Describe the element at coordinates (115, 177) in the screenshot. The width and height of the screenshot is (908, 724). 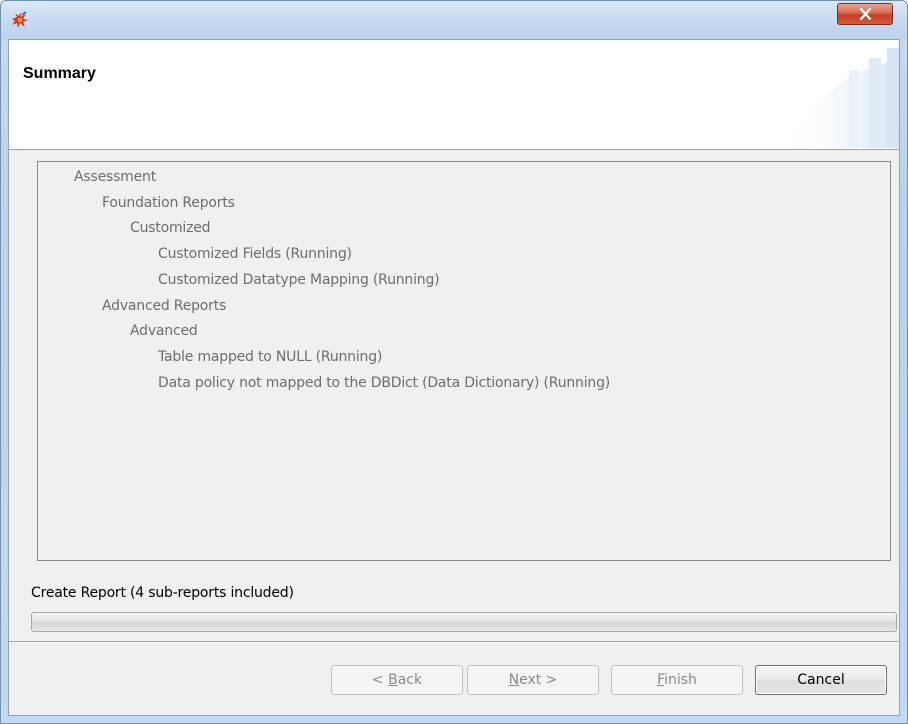
I see `tree-item: Assessment` at that location.